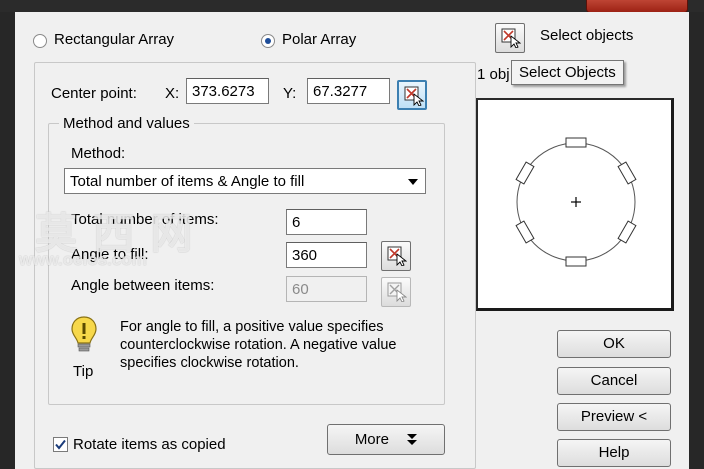  What do you see at coordinates (567, 72) in the screenshot?
I see `select-objects-tooltip: Select Objects` at bounding box center [567, 72].